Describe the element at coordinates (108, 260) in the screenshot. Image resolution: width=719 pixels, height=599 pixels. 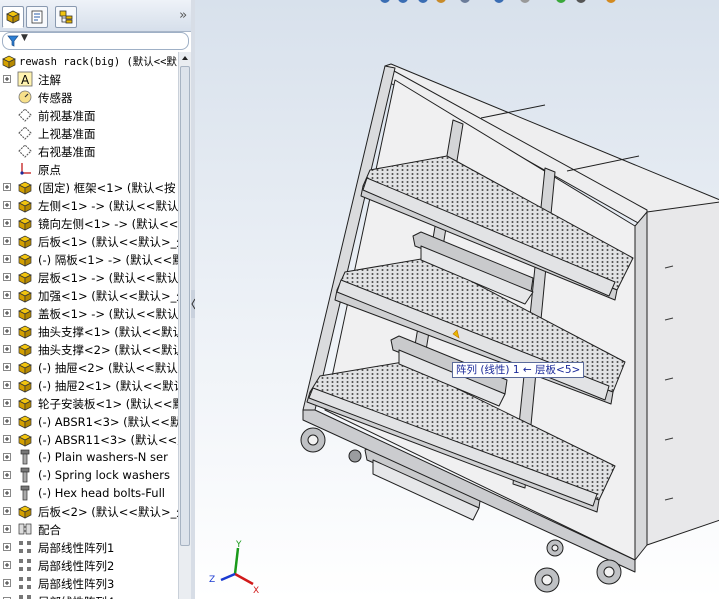
I see `tree-item-label: (-) 隔板<1> -> (默认<<默` at that location.